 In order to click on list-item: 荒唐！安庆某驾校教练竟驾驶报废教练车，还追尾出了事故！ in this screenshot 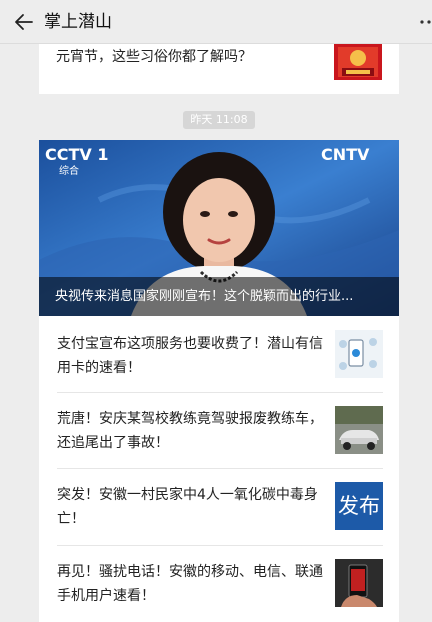, I will do `click(219, 431)`.